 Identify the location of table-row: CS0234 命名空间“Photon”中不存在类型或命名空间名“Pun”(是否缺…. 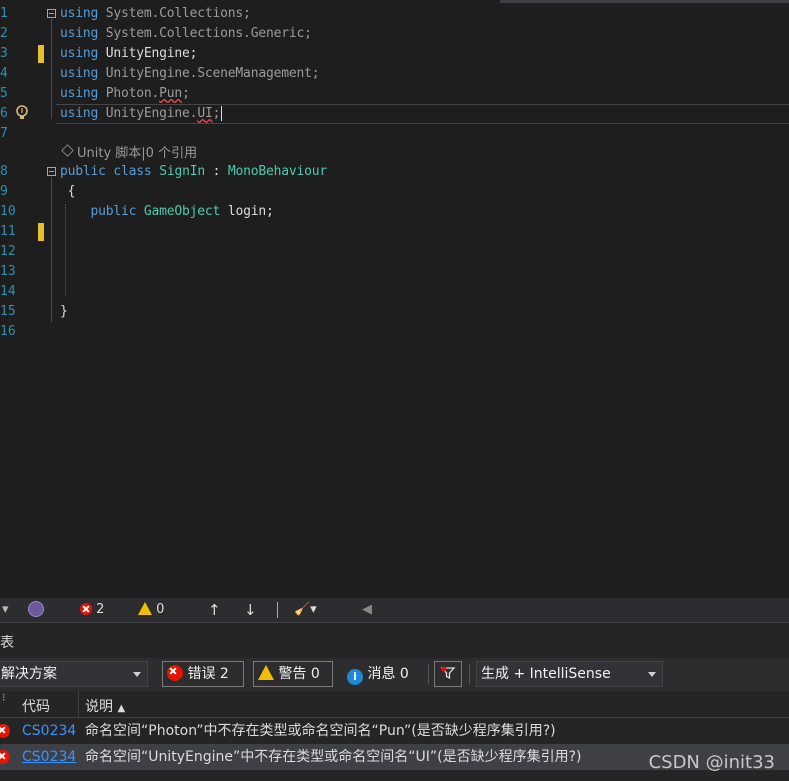
(394, 731).